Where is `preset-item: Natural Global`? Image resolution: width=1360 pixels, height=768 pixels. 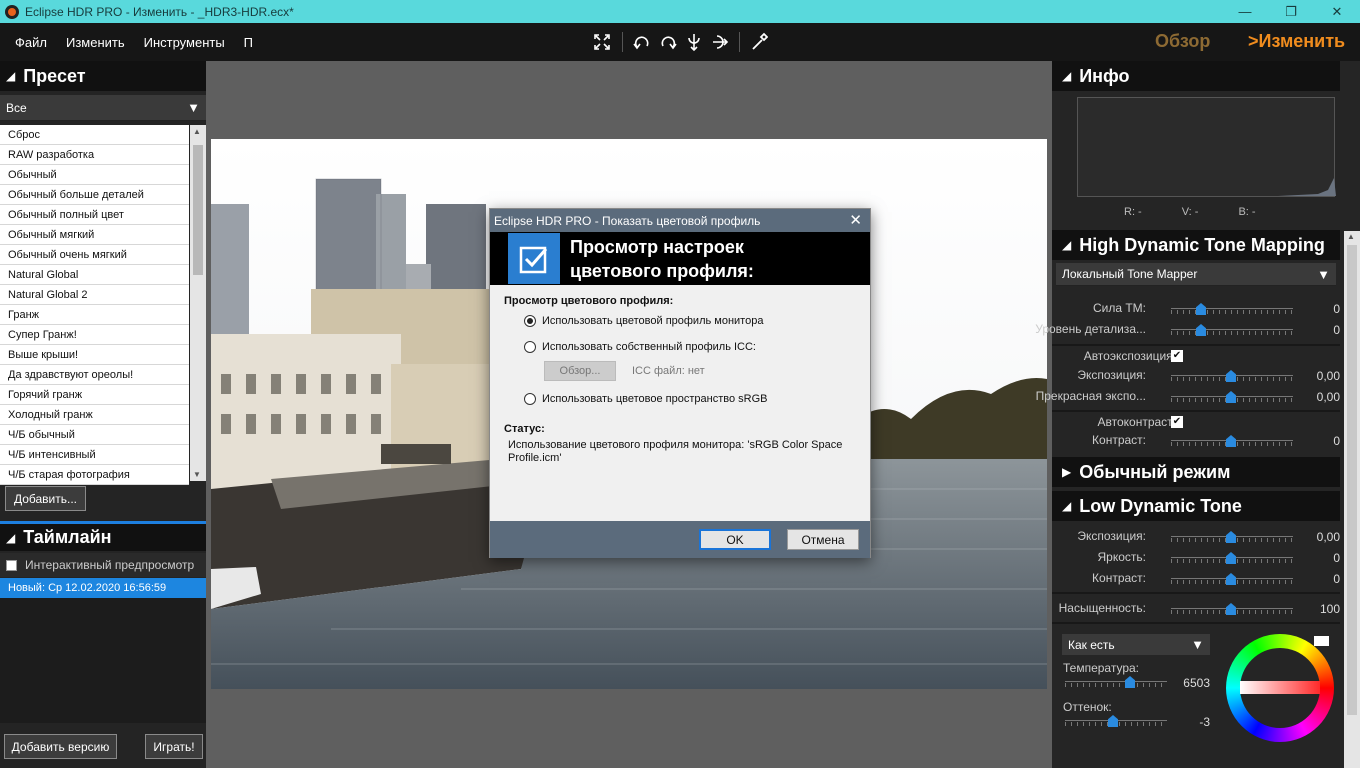 preset-item: Natural Global is located at coordinates (94, 275).